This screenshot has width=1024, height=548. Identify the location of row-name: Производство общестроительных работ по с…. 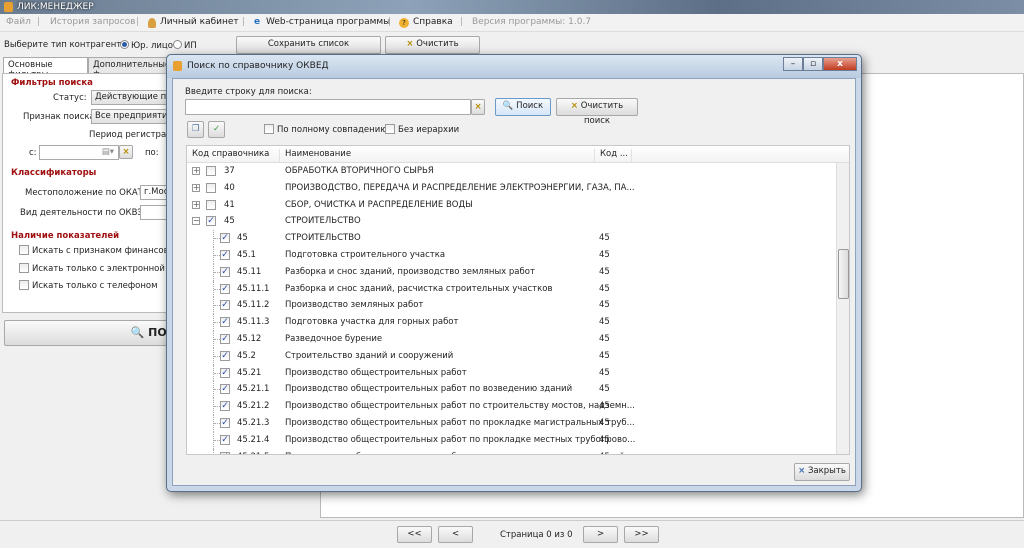
(460, 406).